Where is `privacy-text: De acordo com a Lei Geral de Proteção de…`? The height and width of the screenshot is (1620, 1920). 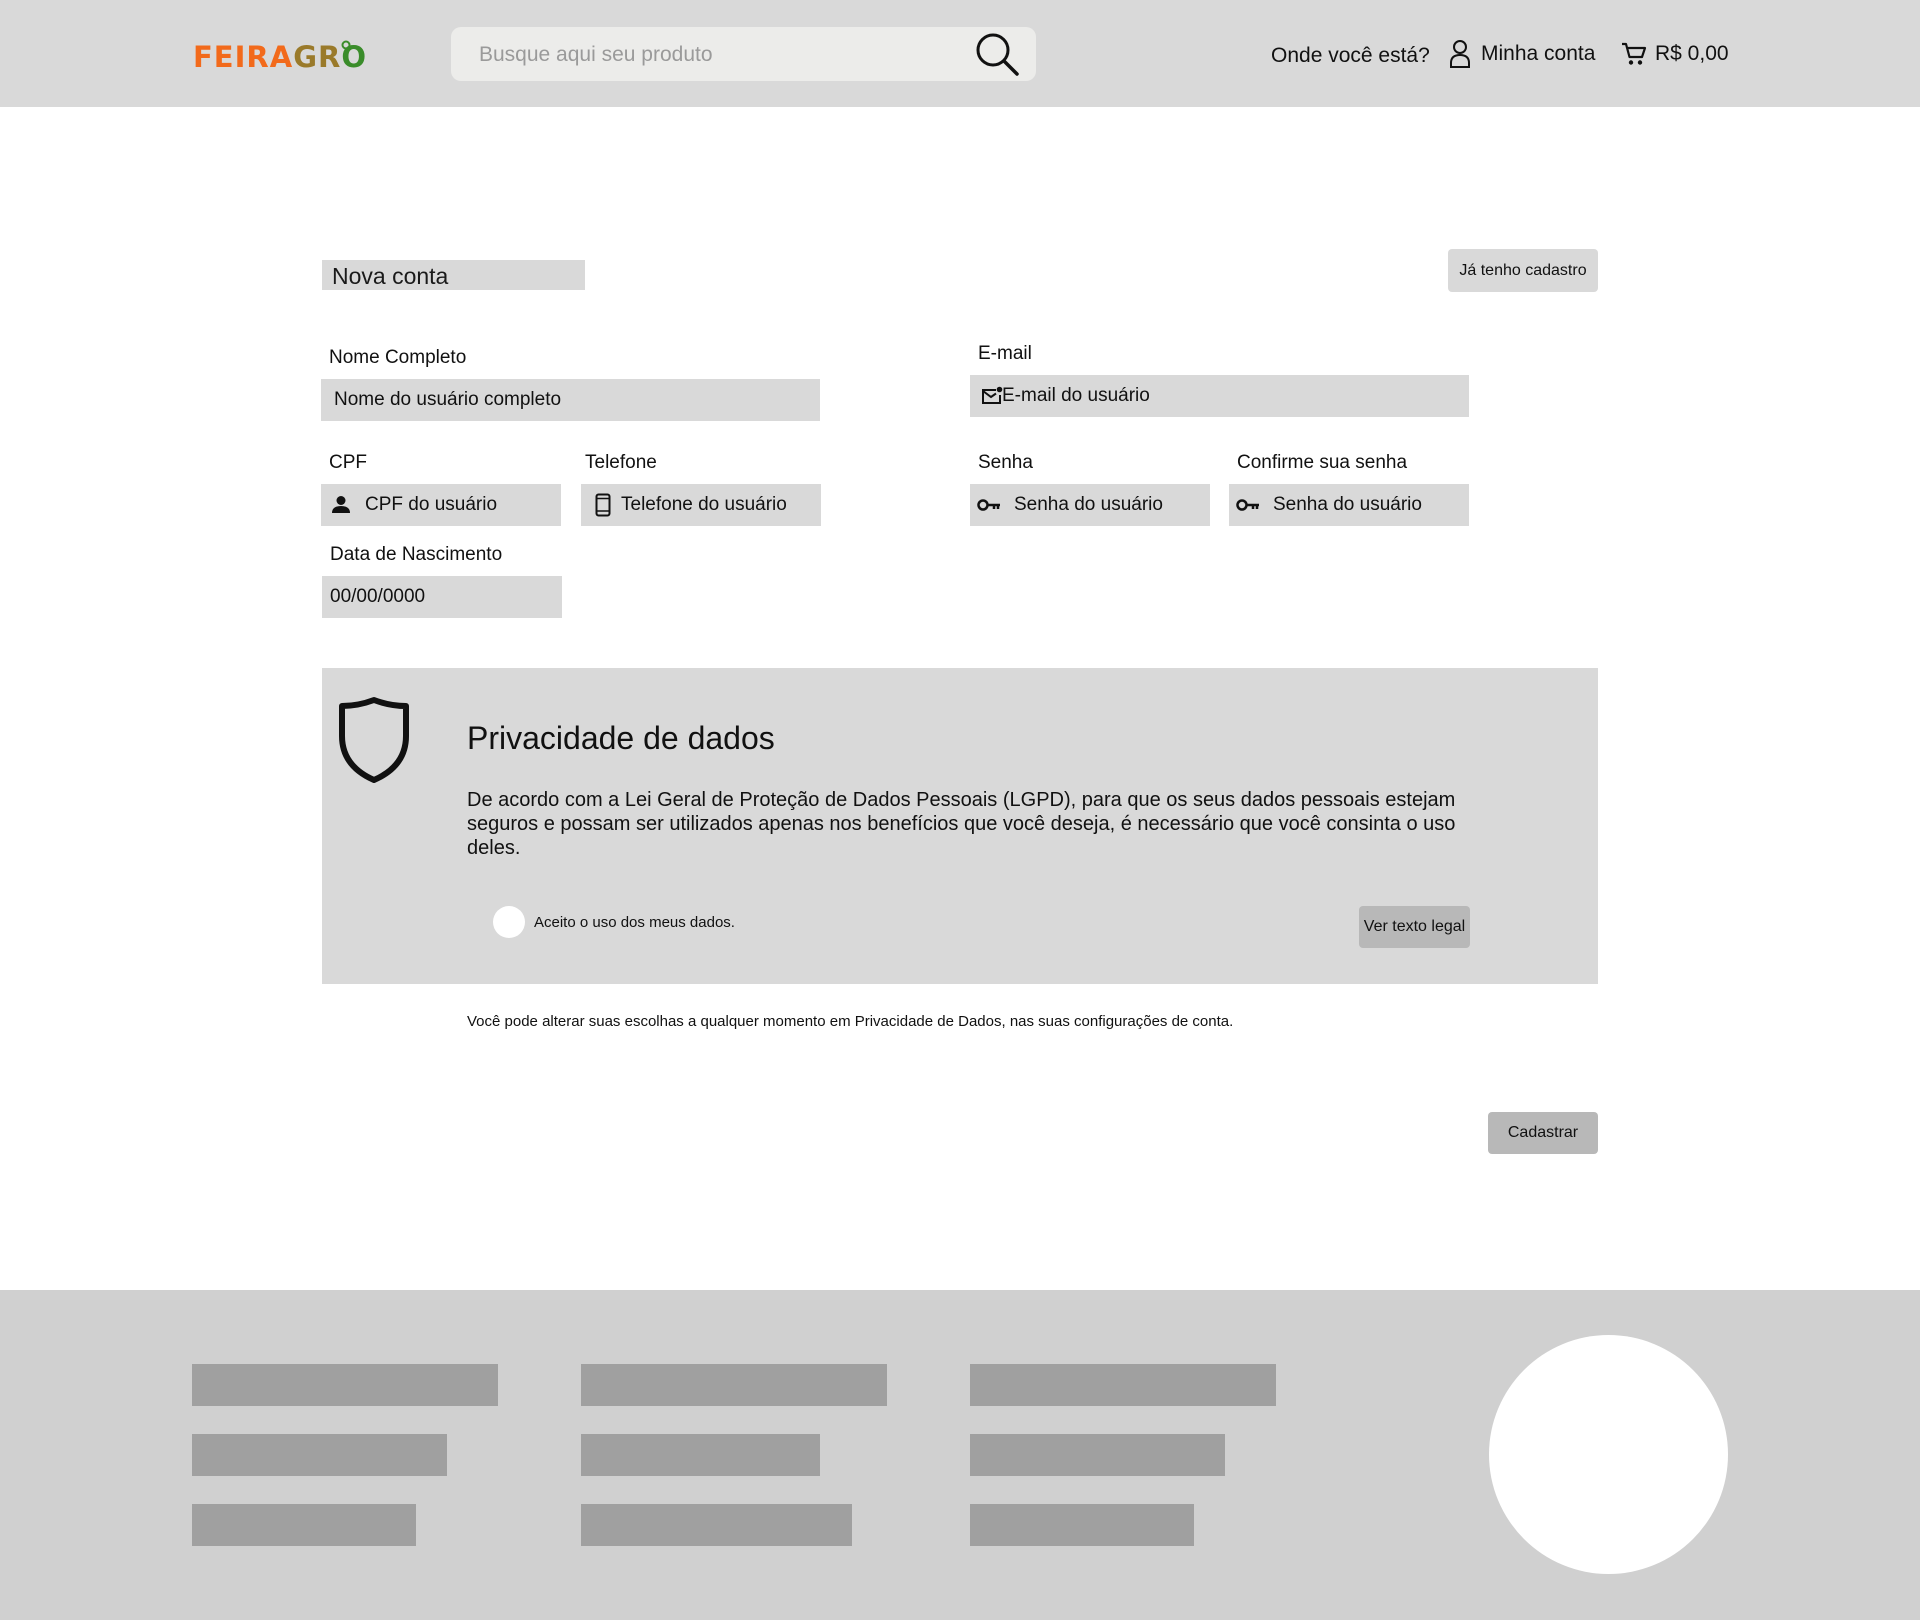
privacy-text: De acordo com a Lei Geral de Proteção de… is located at coordinates (961, 824).